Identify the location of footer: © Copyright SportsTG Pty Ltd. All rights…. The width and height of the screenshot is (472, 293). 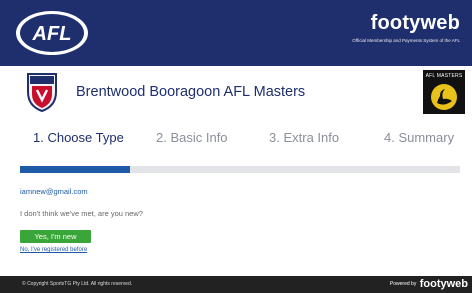
(236, 284).